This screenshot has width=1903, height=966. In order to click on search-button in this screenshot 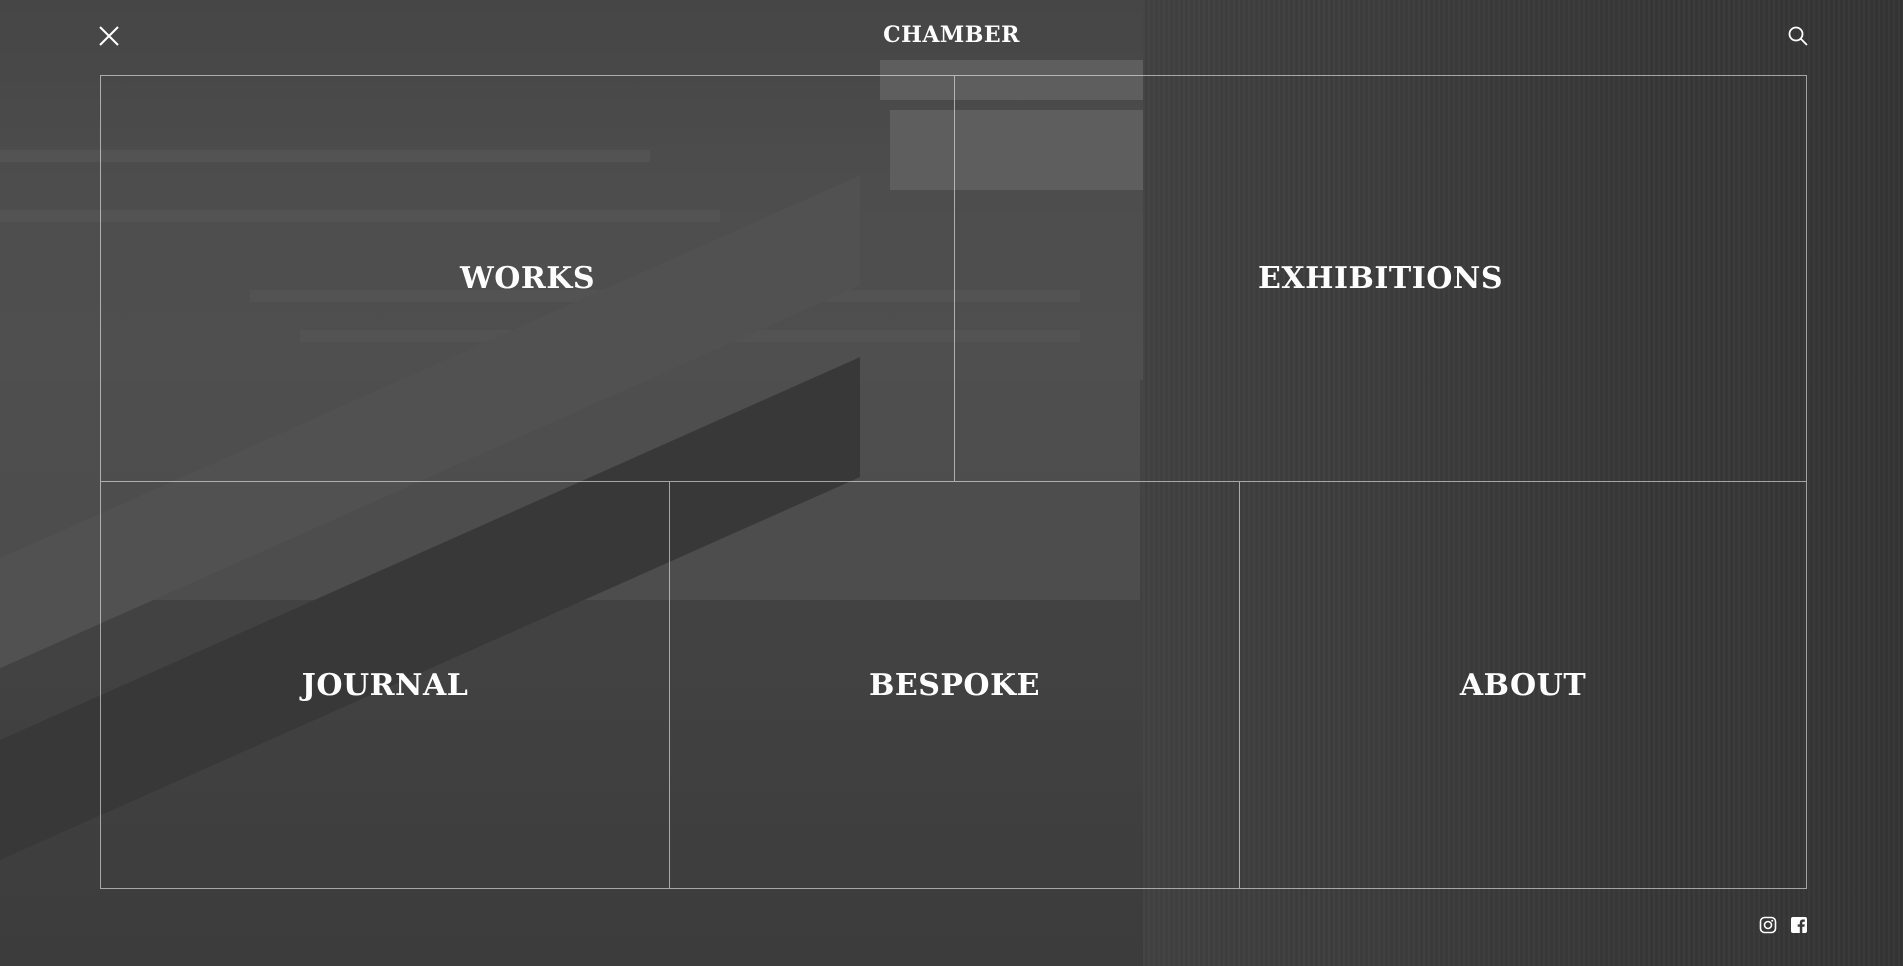, I will do `click(1798, 36)`.